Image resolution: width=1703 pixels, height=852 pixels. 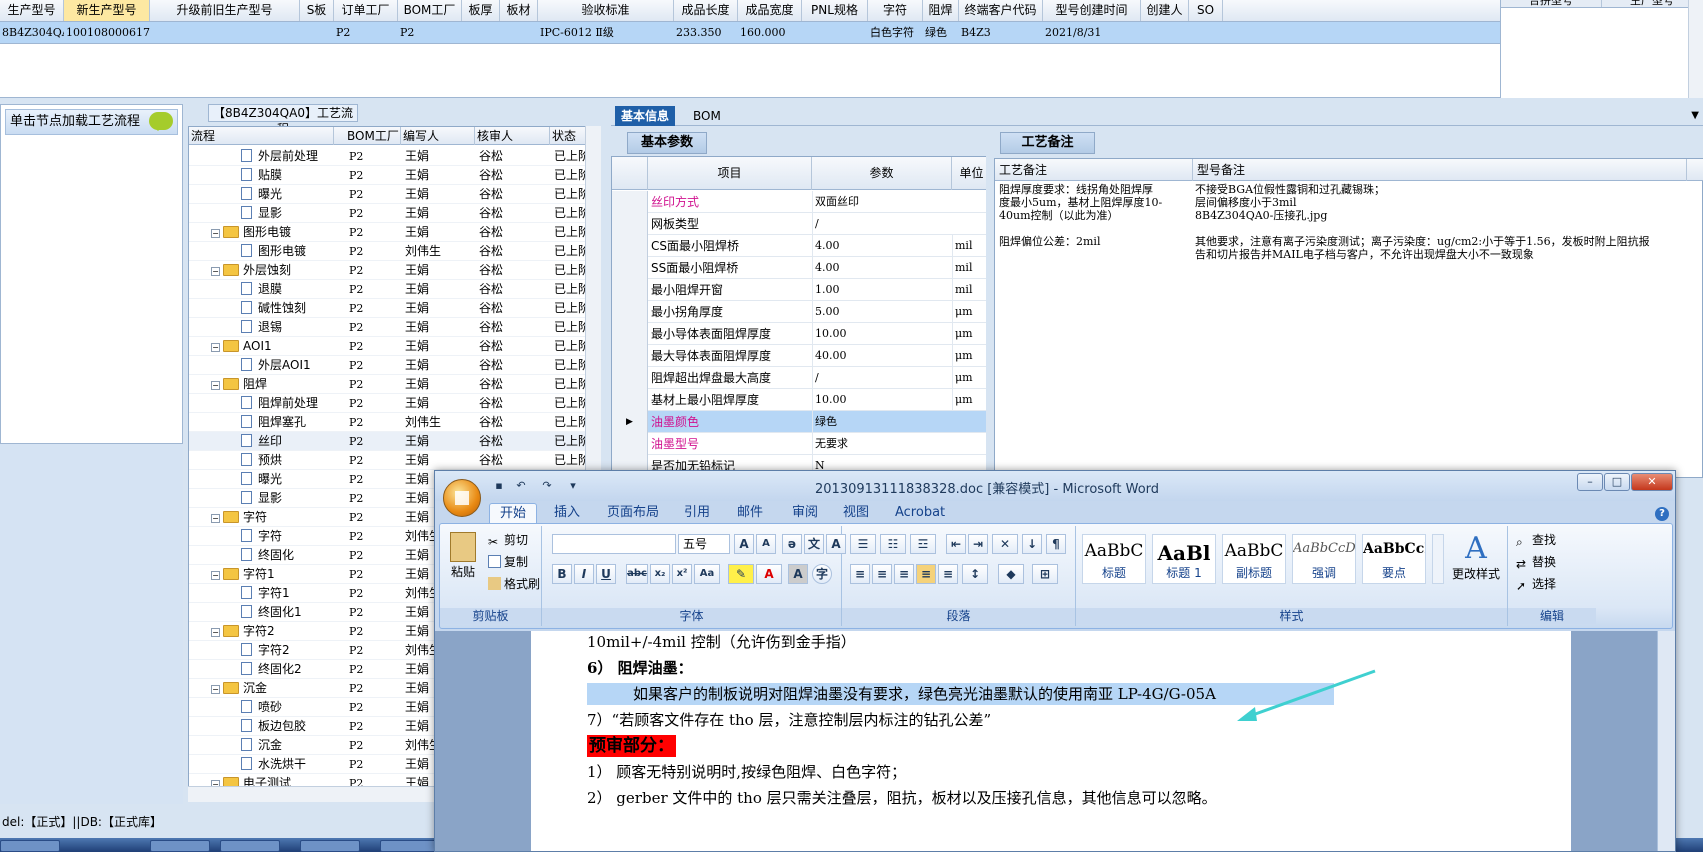 What do you see at coordinates (225, 10) in the screenshot?
I see `col-header: 升级前旧生产型号` at bounding box center [225, 10].